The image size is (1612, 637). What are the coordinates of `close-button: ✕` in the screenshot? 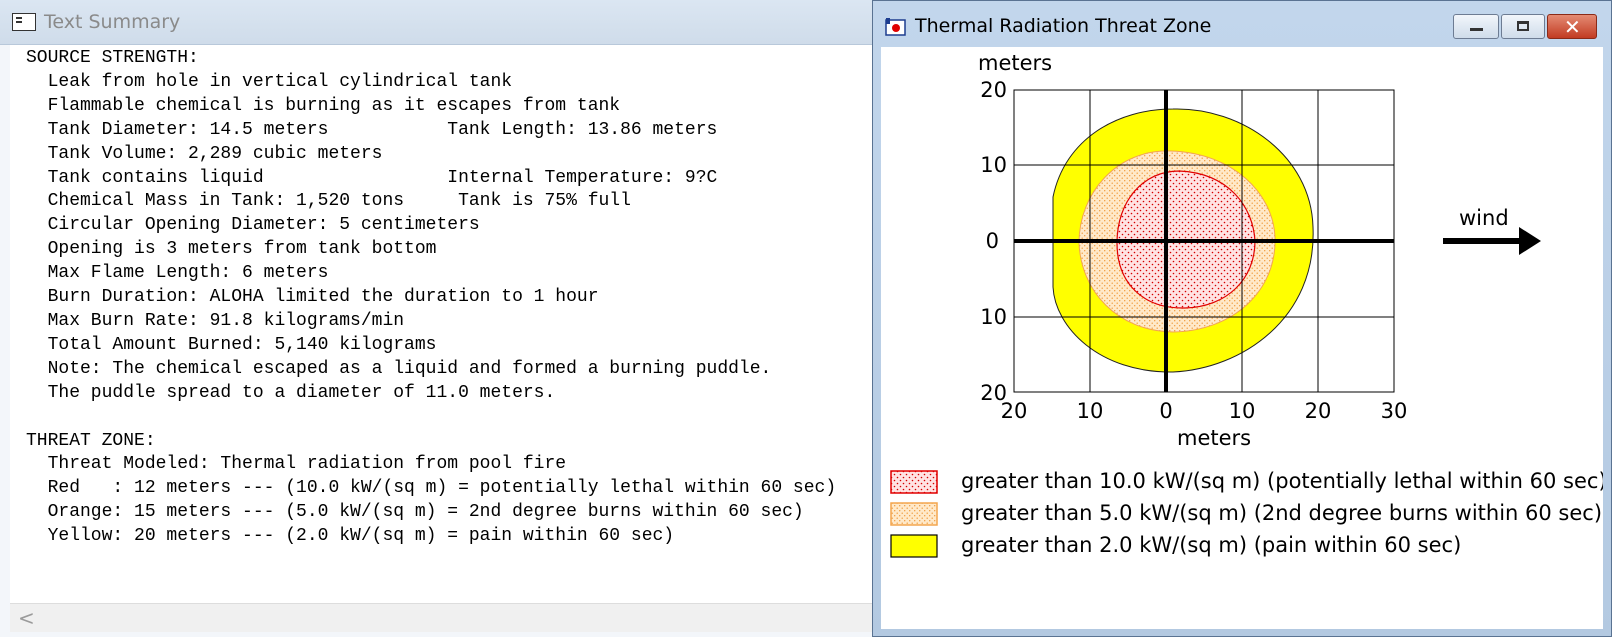 It's located at (1572, 26).